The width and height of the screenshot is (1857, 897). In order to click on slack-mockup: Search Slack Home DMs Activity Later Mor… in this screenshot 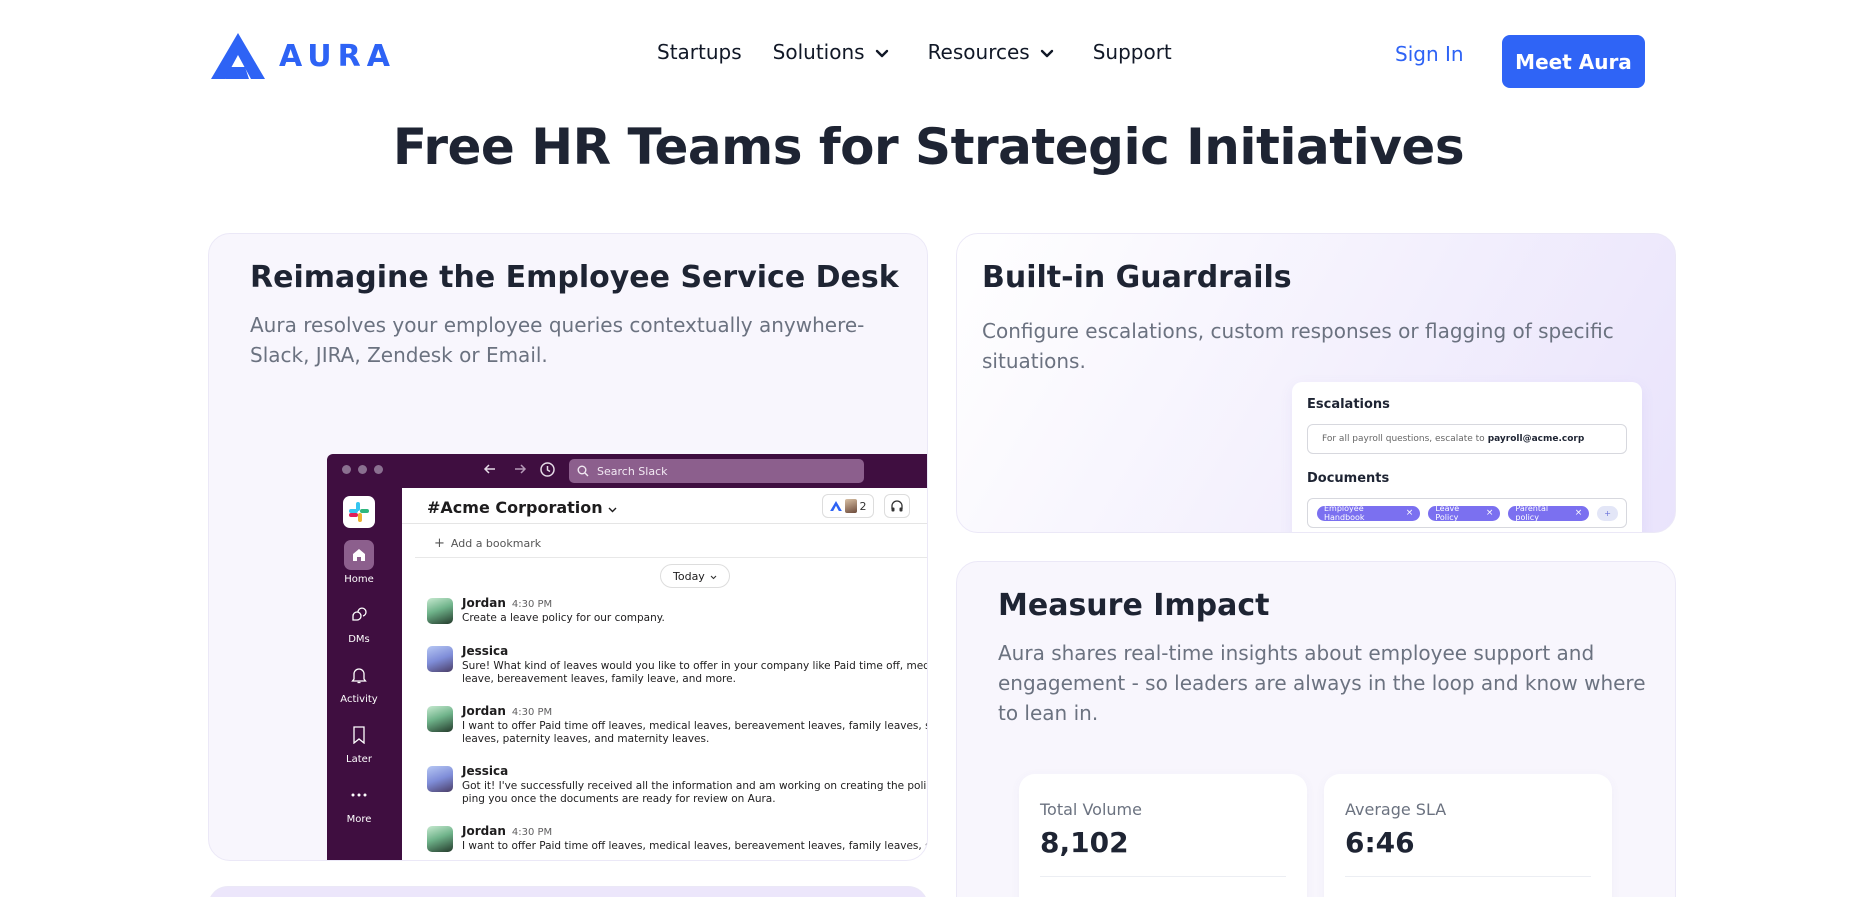, I will do `click(627, 657)`.